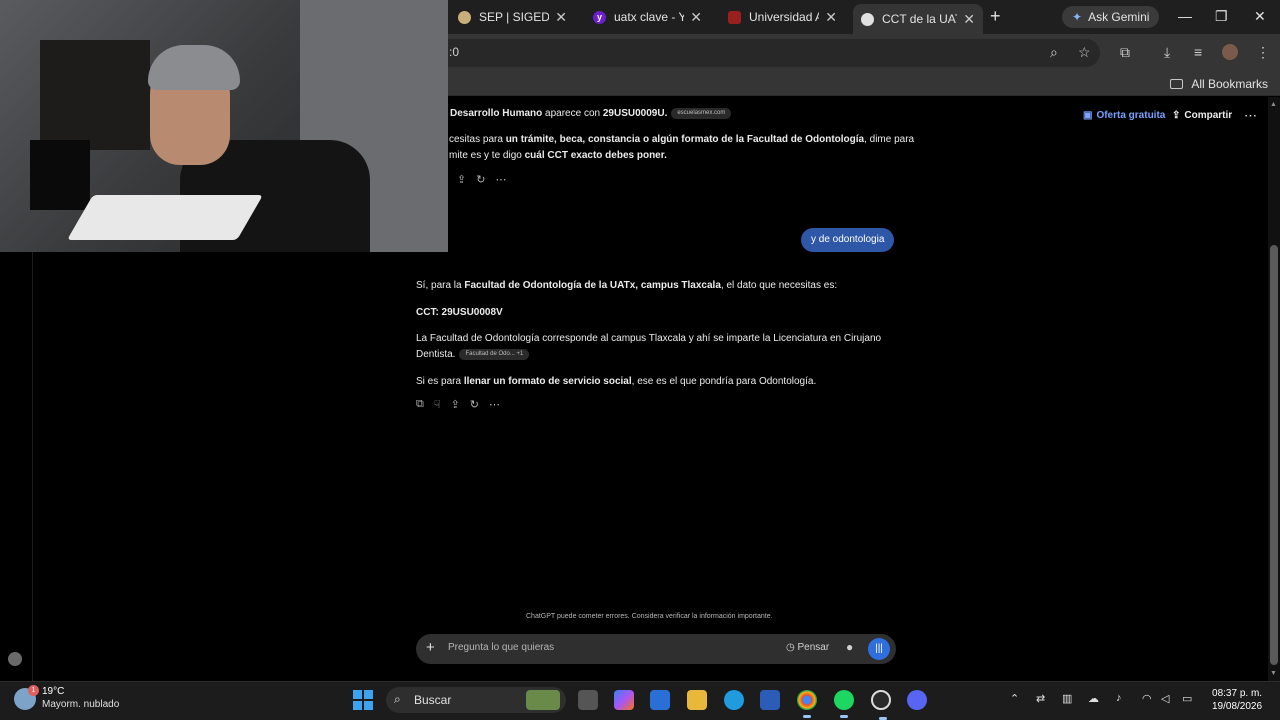 This screenshot has width=1280, height=720. I want to click on response-actions: ⧉ ☟ ⇪ ↻ ⋯, so click(458, 404).